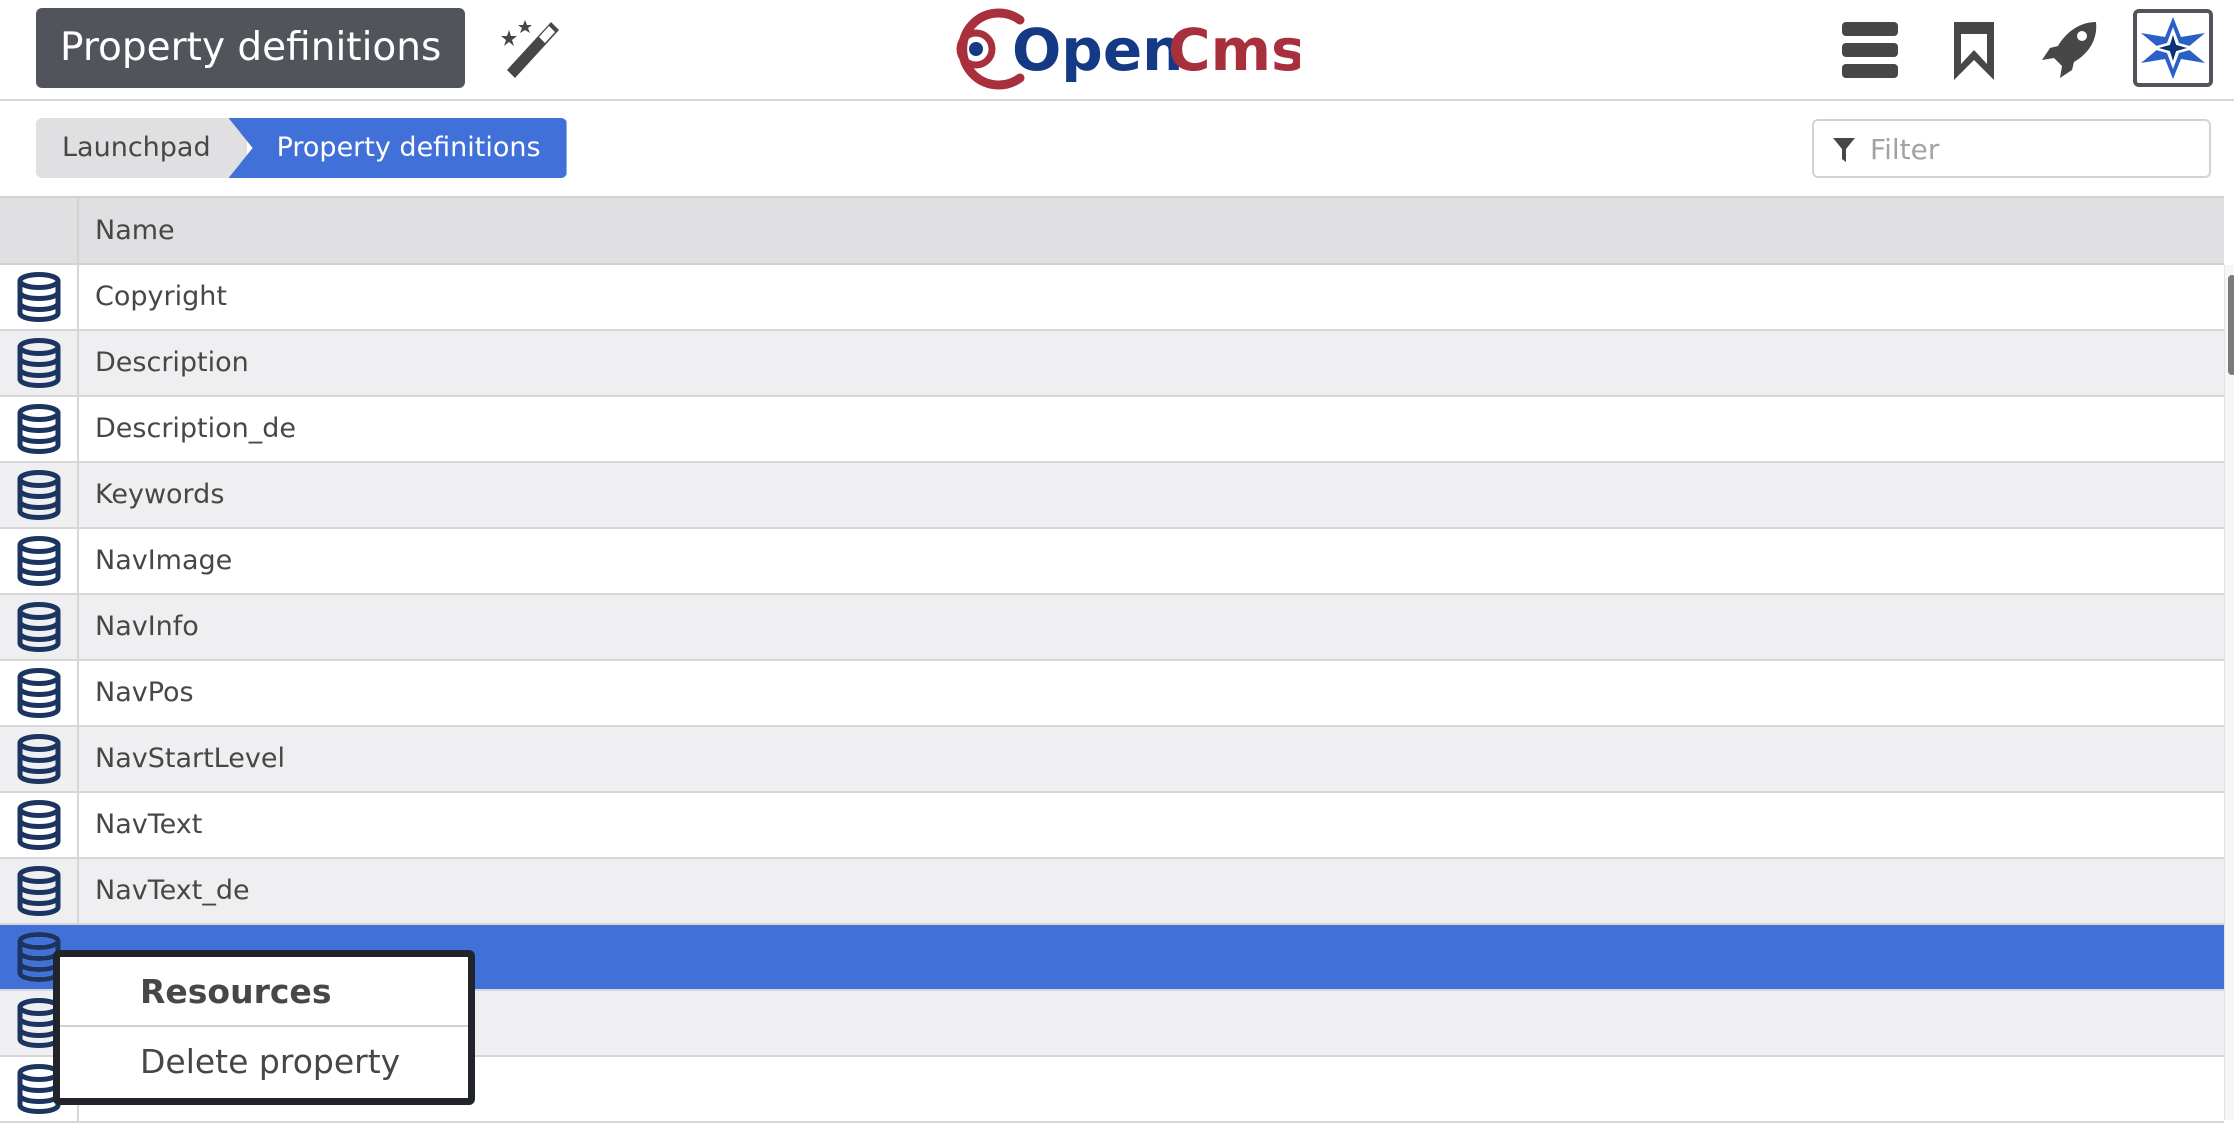 The height and width of the screenshot is (1123, 2234). I want to click on column-header-name: Name, so click(1151, 230).